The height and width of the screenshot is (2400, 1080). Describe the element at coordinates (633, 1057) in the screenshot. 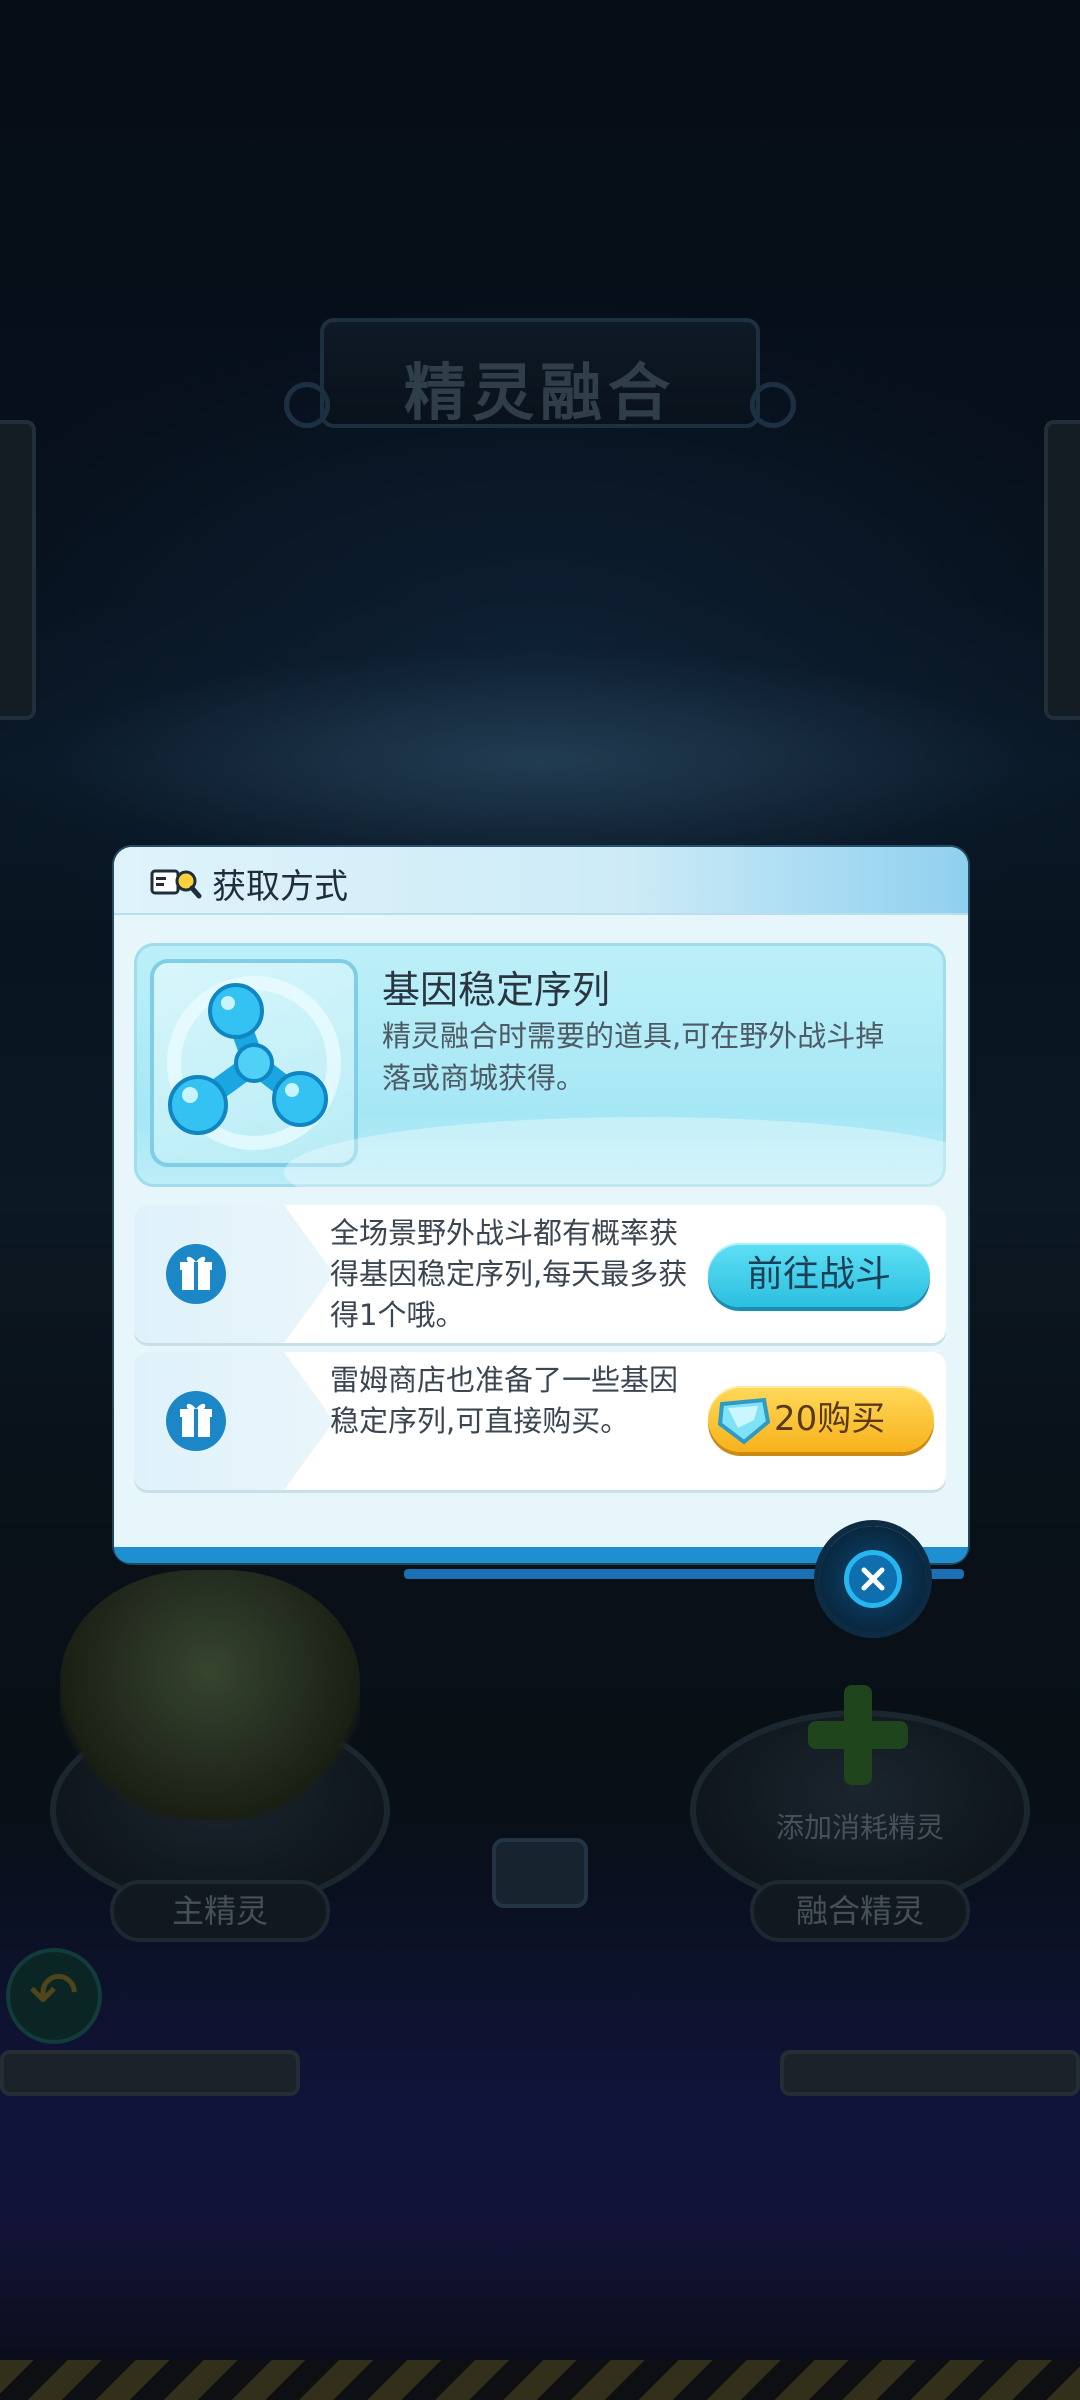

I see `item-description: 精灵融合时需要的道具,可在野外战斗掉落或商城获得。` at that location.